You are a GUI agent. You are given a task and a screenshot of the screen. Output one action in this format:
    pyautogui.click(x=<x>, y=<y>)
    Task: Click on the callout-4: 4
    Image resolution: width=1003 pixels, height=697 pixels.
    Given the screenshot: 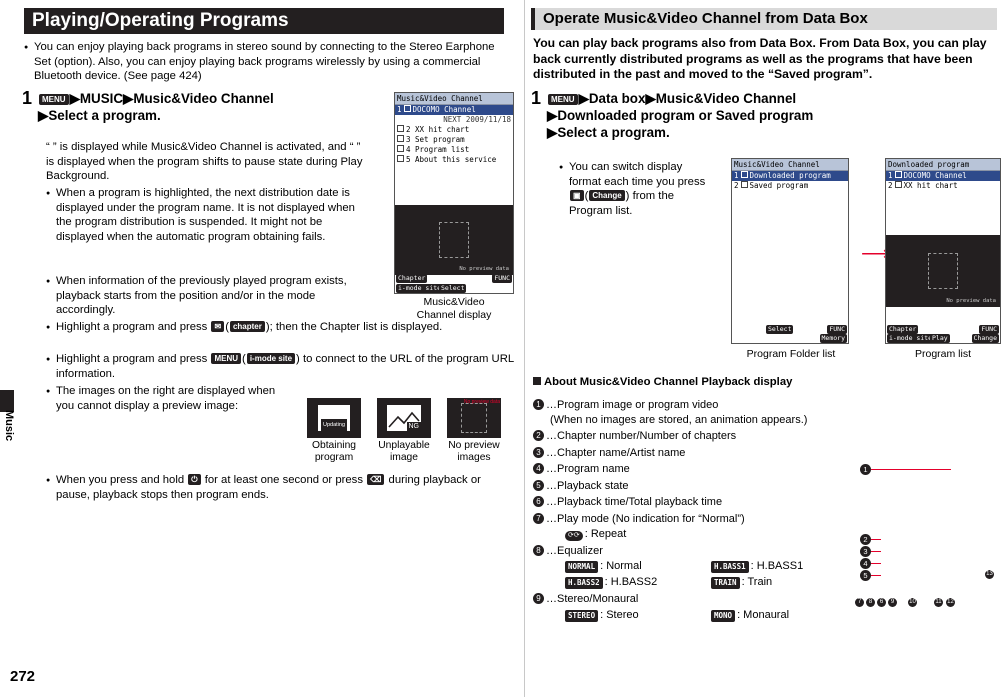 What is the action you would take?
    pyautogui.click(x=865, y=563)
    